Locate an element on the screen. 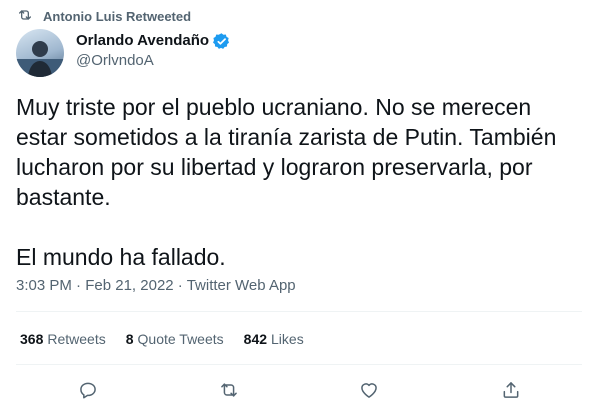  quote-tweets-stat: 8 Quote Tweets is located at coordinates (175, 339).